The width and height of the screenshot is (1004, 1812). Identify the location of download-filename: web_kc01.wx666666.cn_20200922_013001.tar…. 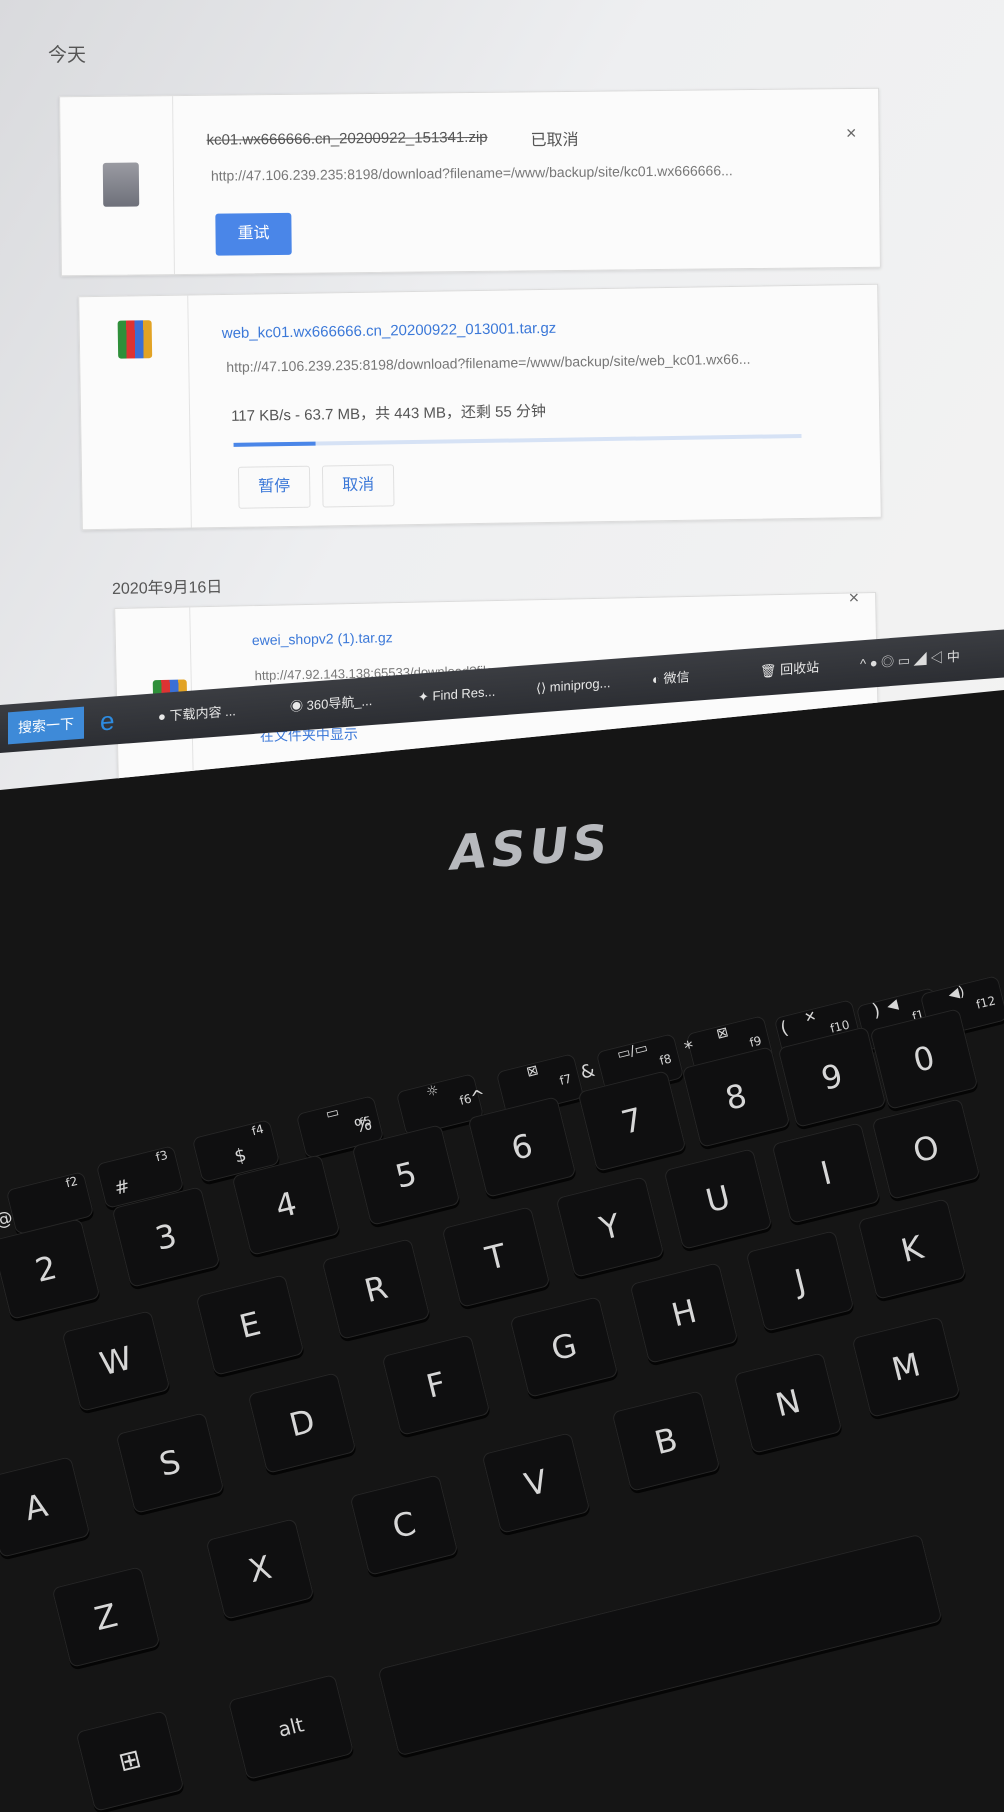
(389, 331).